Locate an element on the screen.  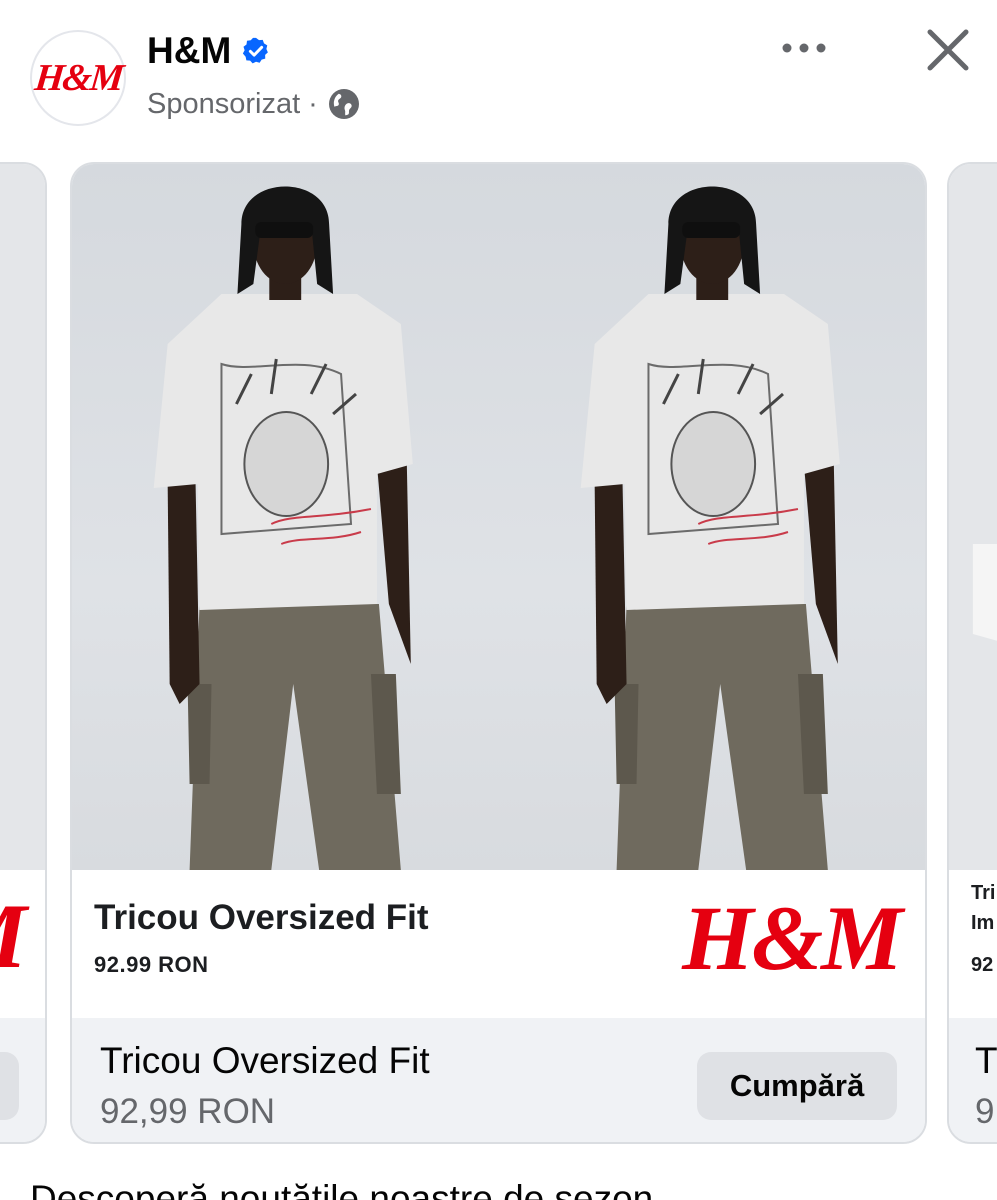
page-name-row: H&M is located at coordinates (209, 51).